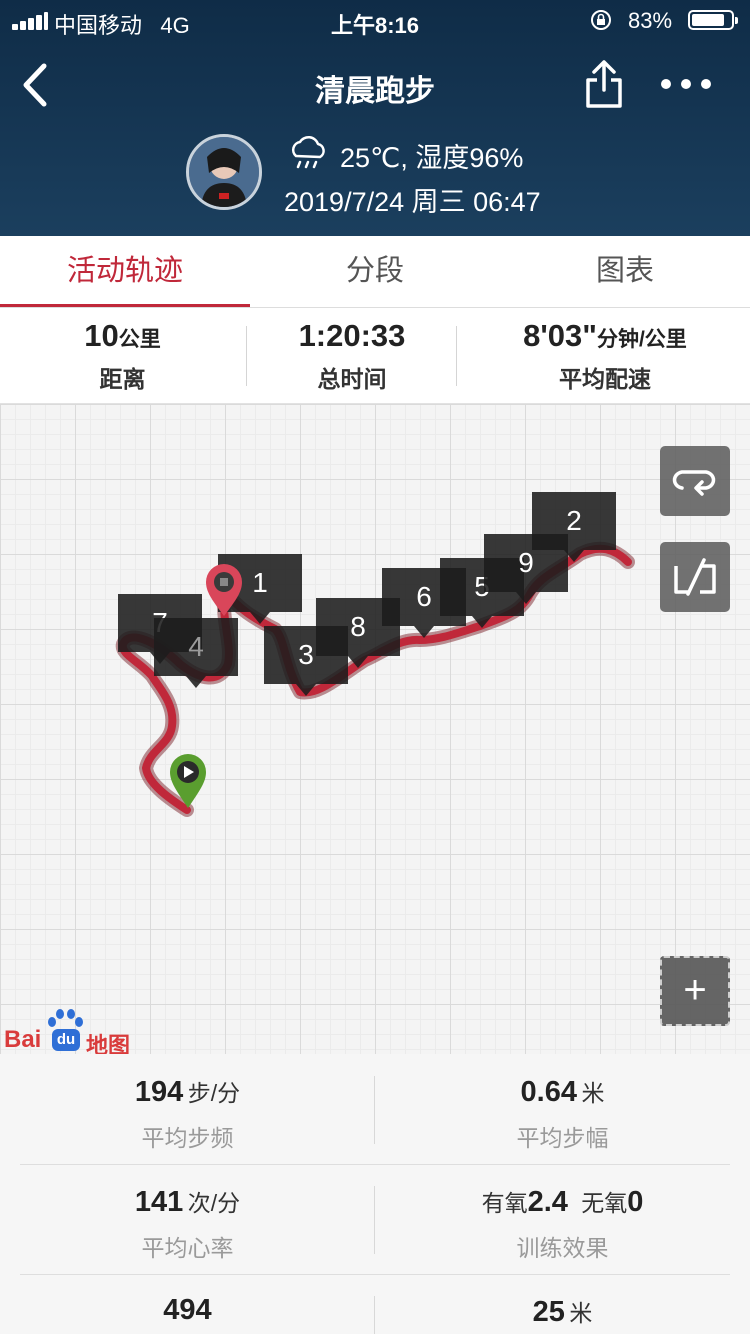 The image size is (750, 1334). I want to click on avg-cadence-unit: 步/分, so click(214, 1093).